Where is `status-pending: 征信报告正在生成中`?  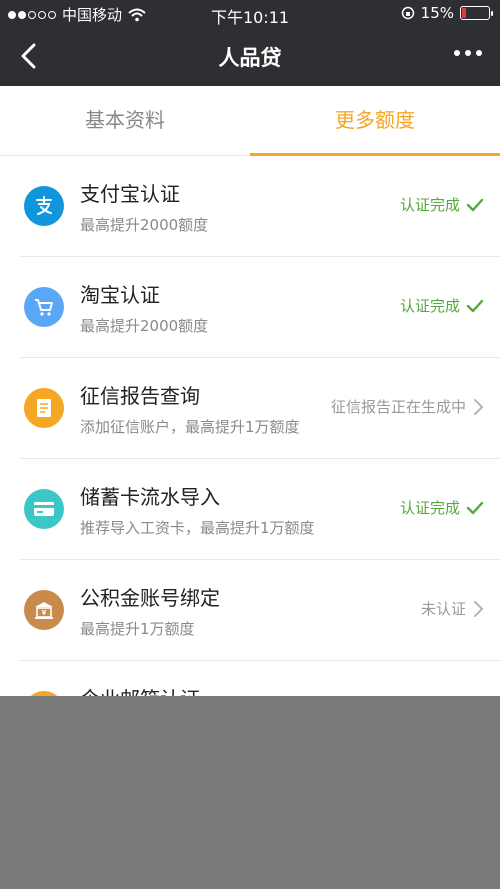
status-pending: 征信报告正在生成中 is located at coordinates (407, 406).